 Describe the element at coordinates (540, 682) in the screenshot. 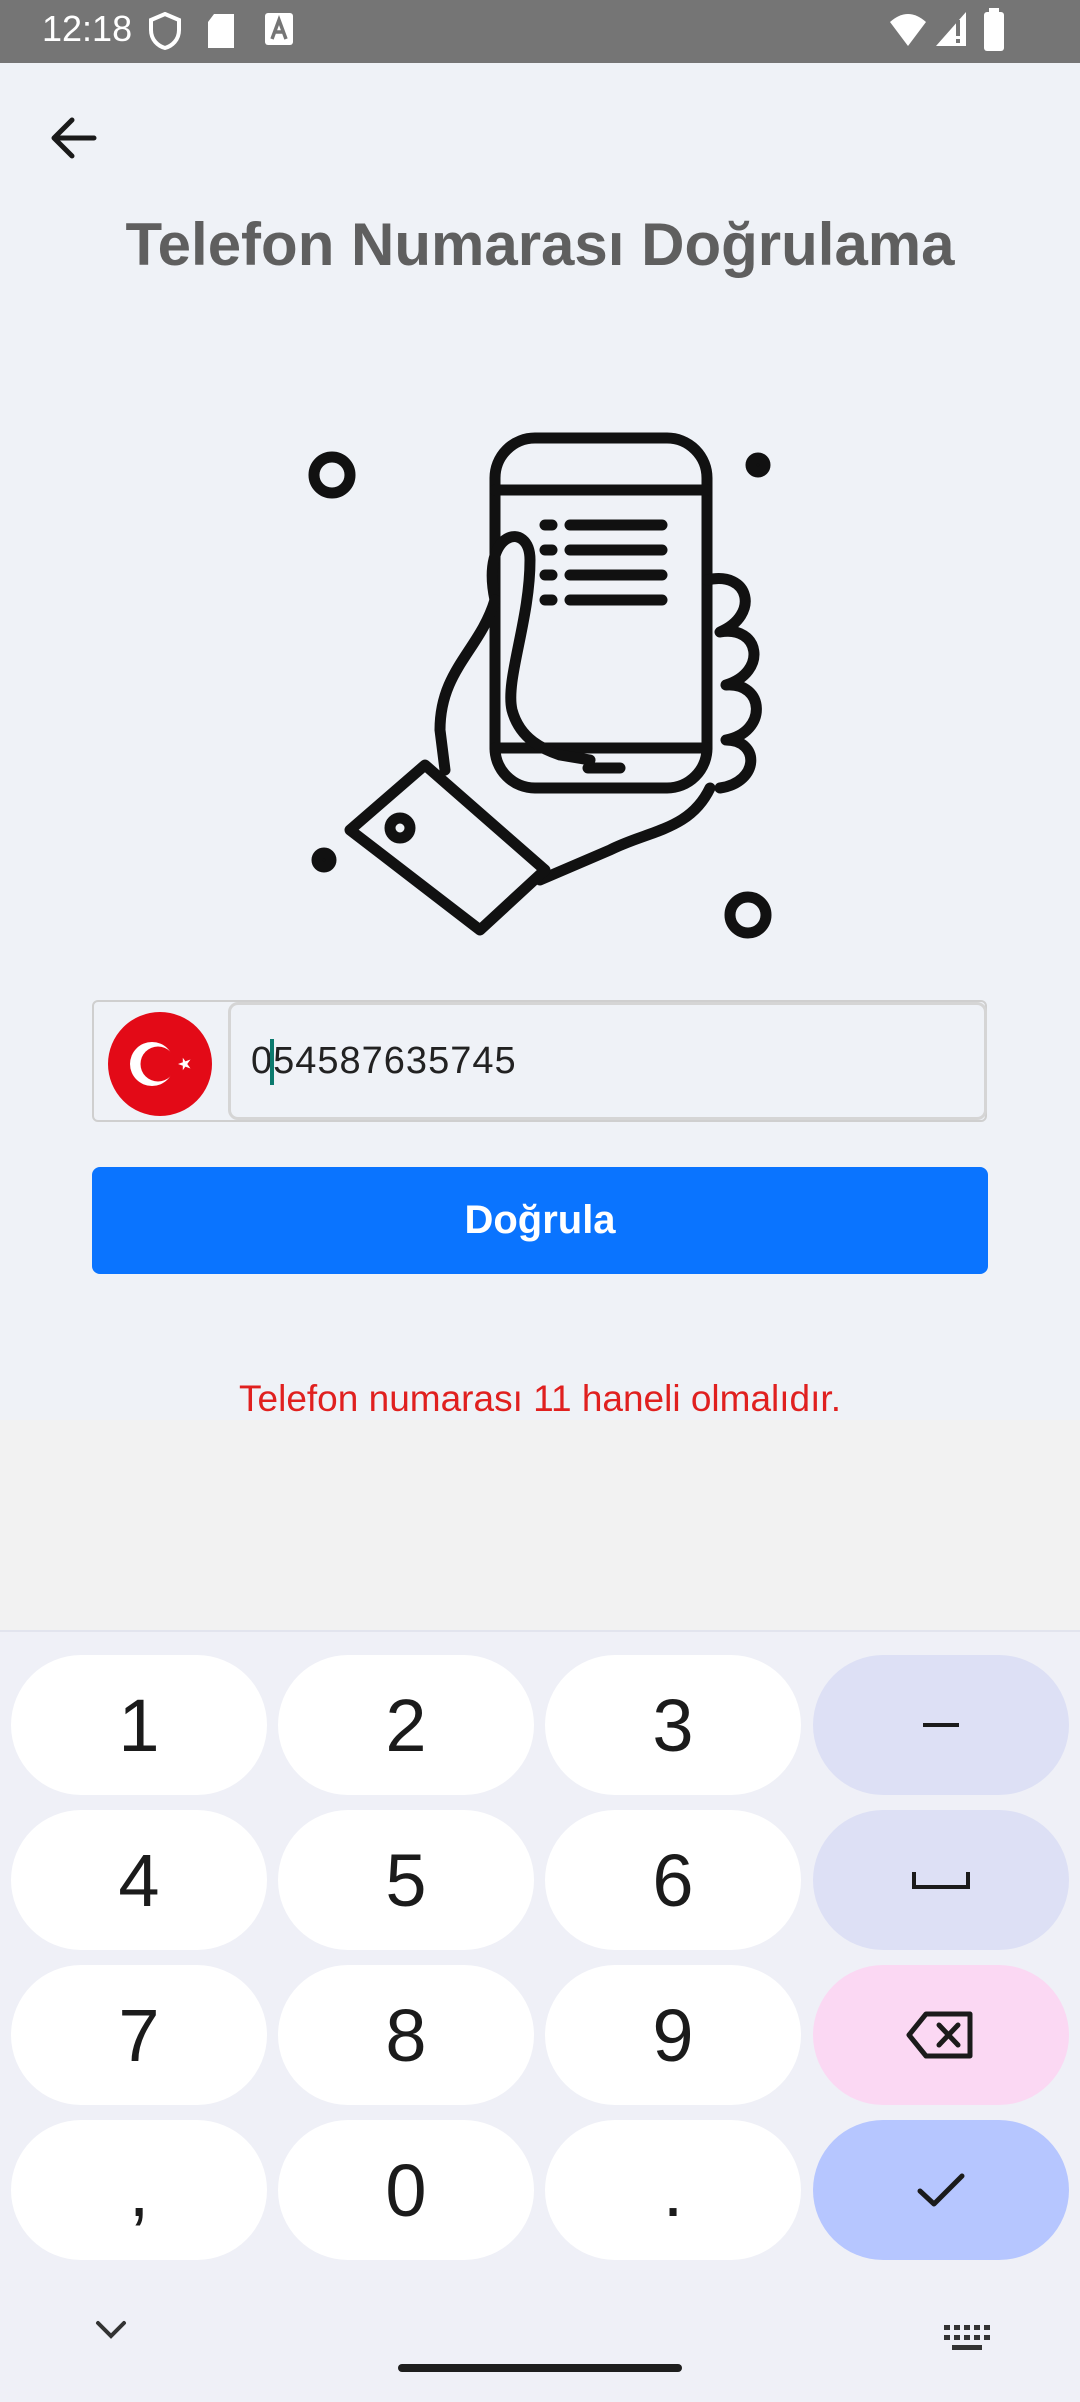

I see `hand-phone-illustration` at that location.